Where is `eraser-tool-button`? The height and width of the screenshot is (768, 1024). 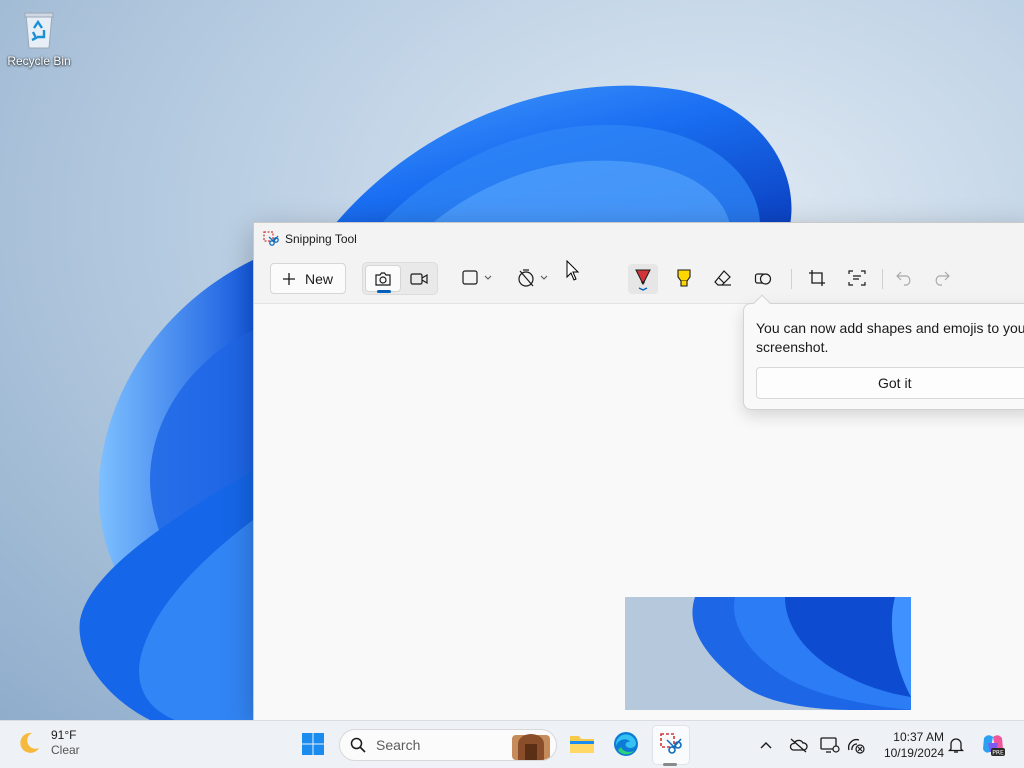 eraser-tool-button is located at coordinates (723, 278).